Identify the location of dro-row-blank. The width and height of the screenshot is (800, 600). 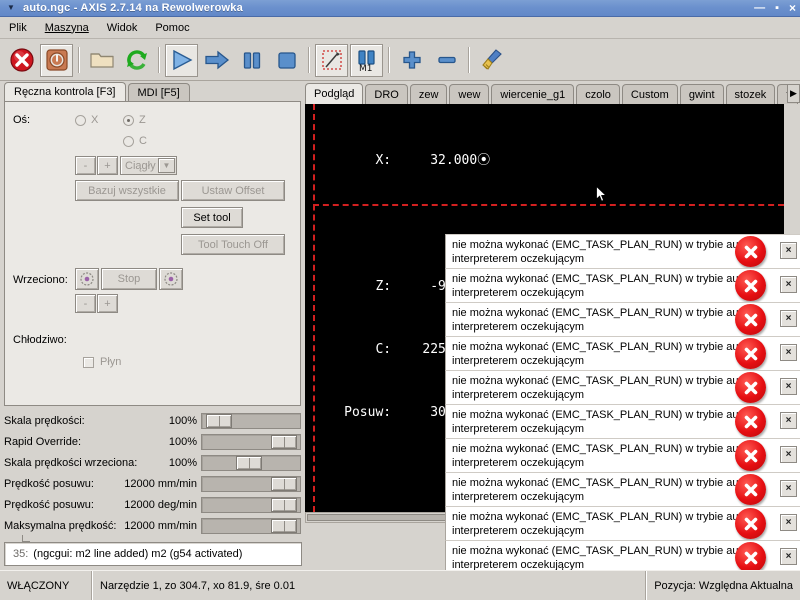
(544, 223).